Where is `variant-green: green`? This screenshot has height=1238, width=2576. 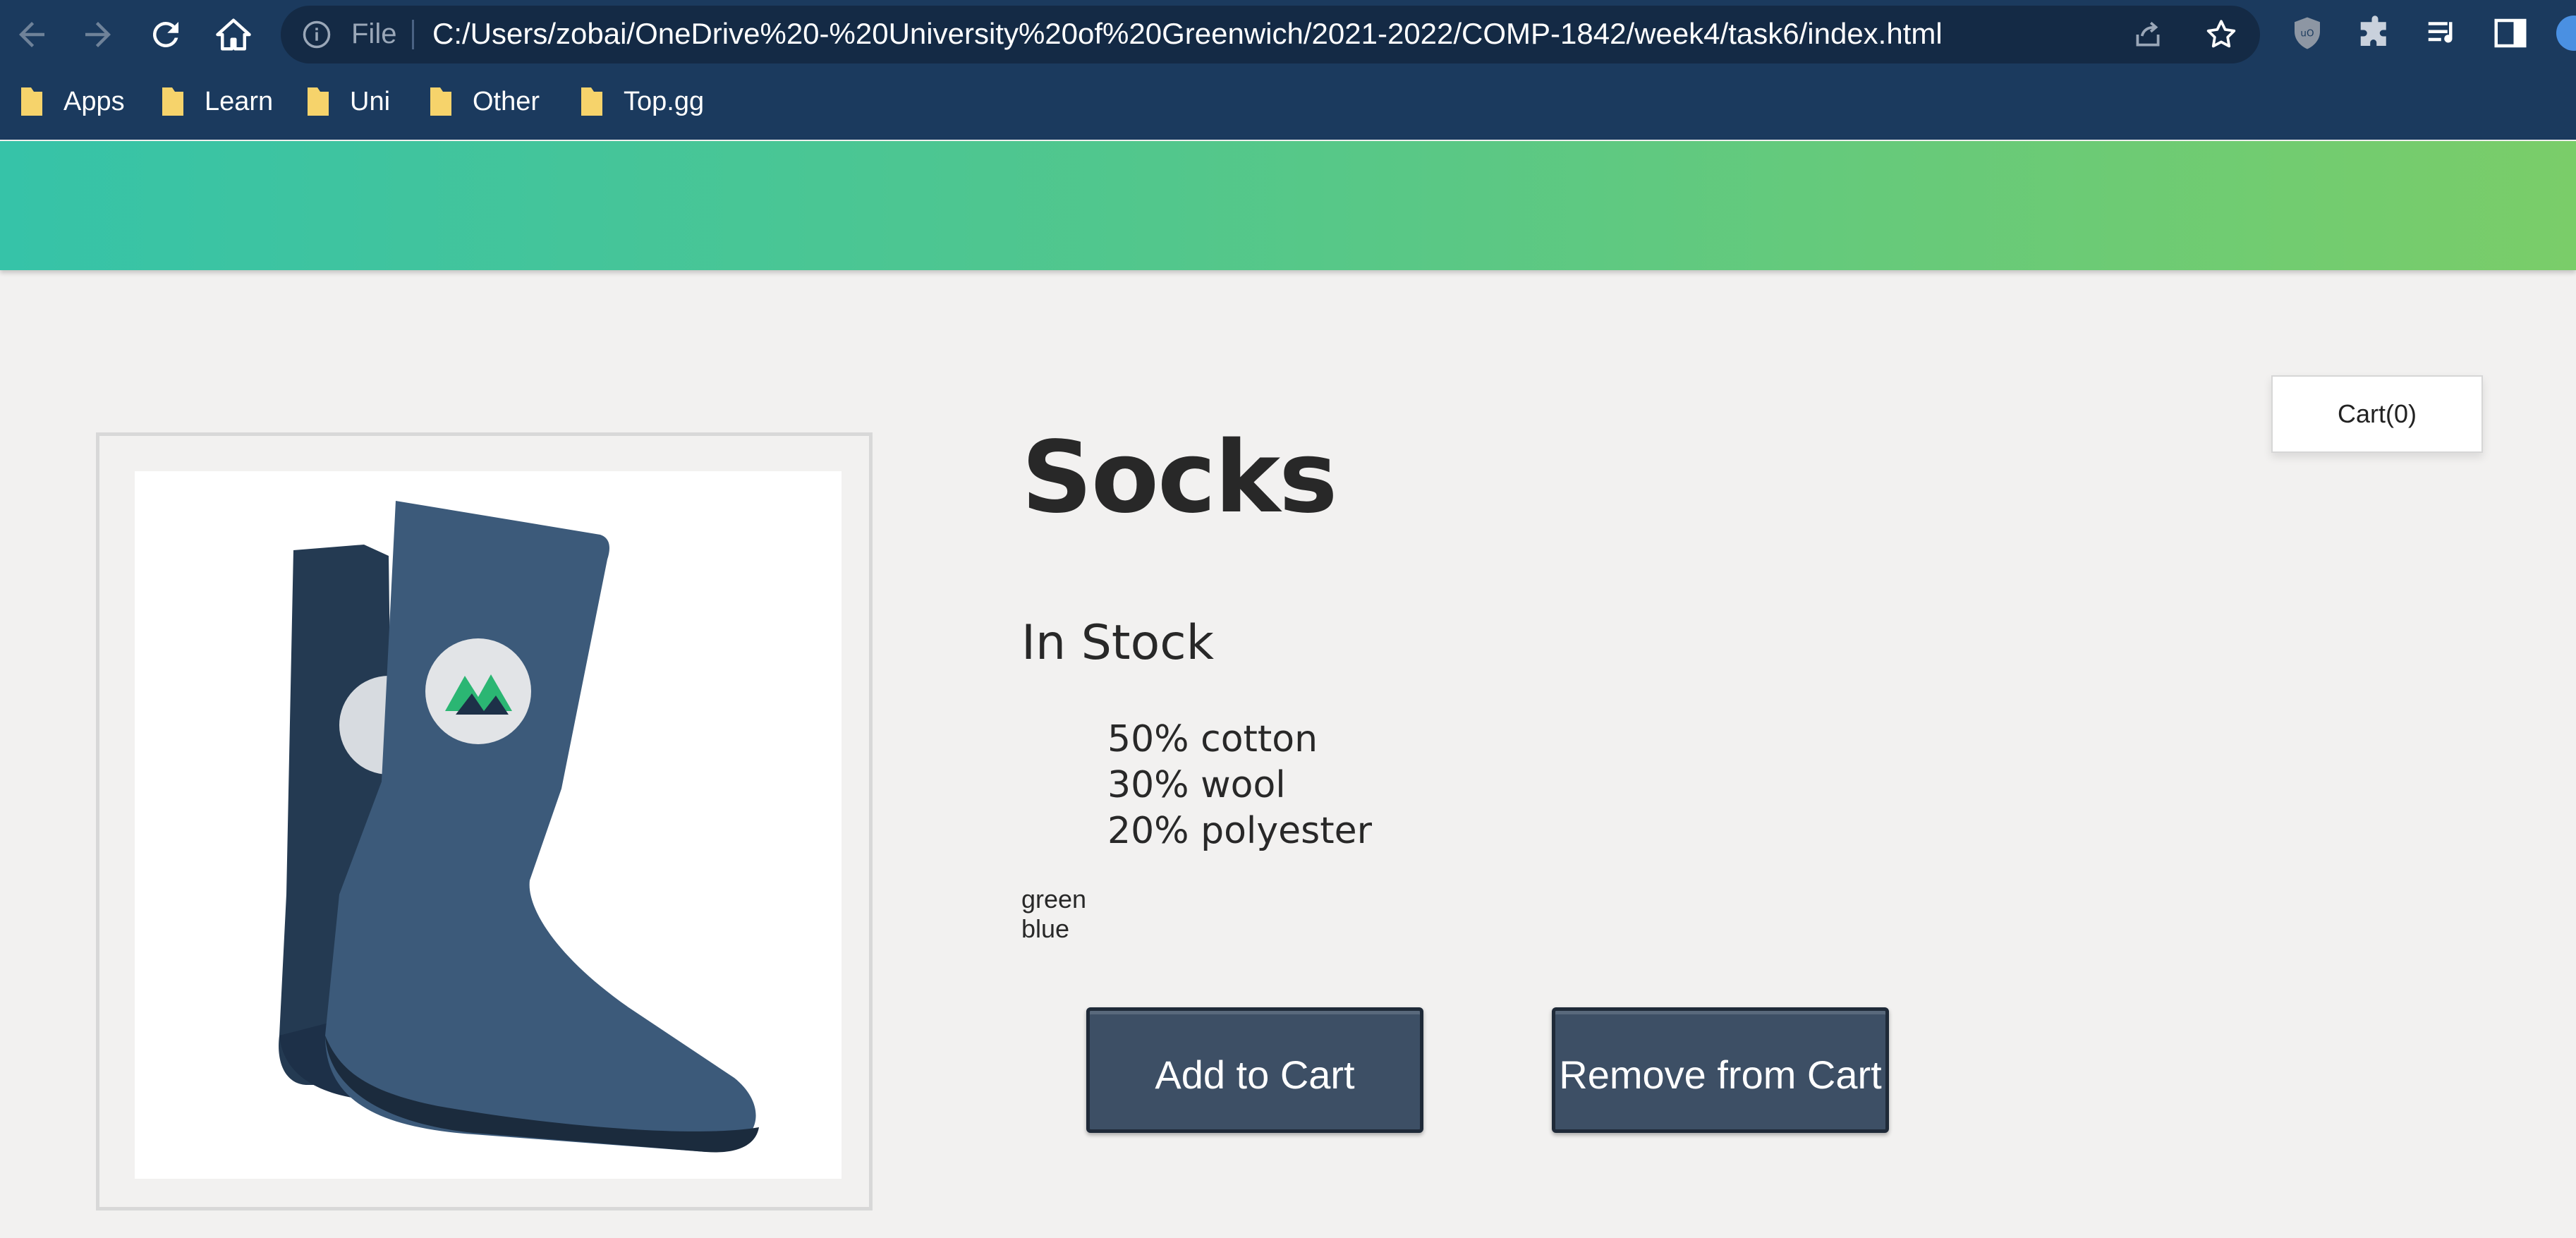
variant-green: green is located at coordinates (1053, 899).